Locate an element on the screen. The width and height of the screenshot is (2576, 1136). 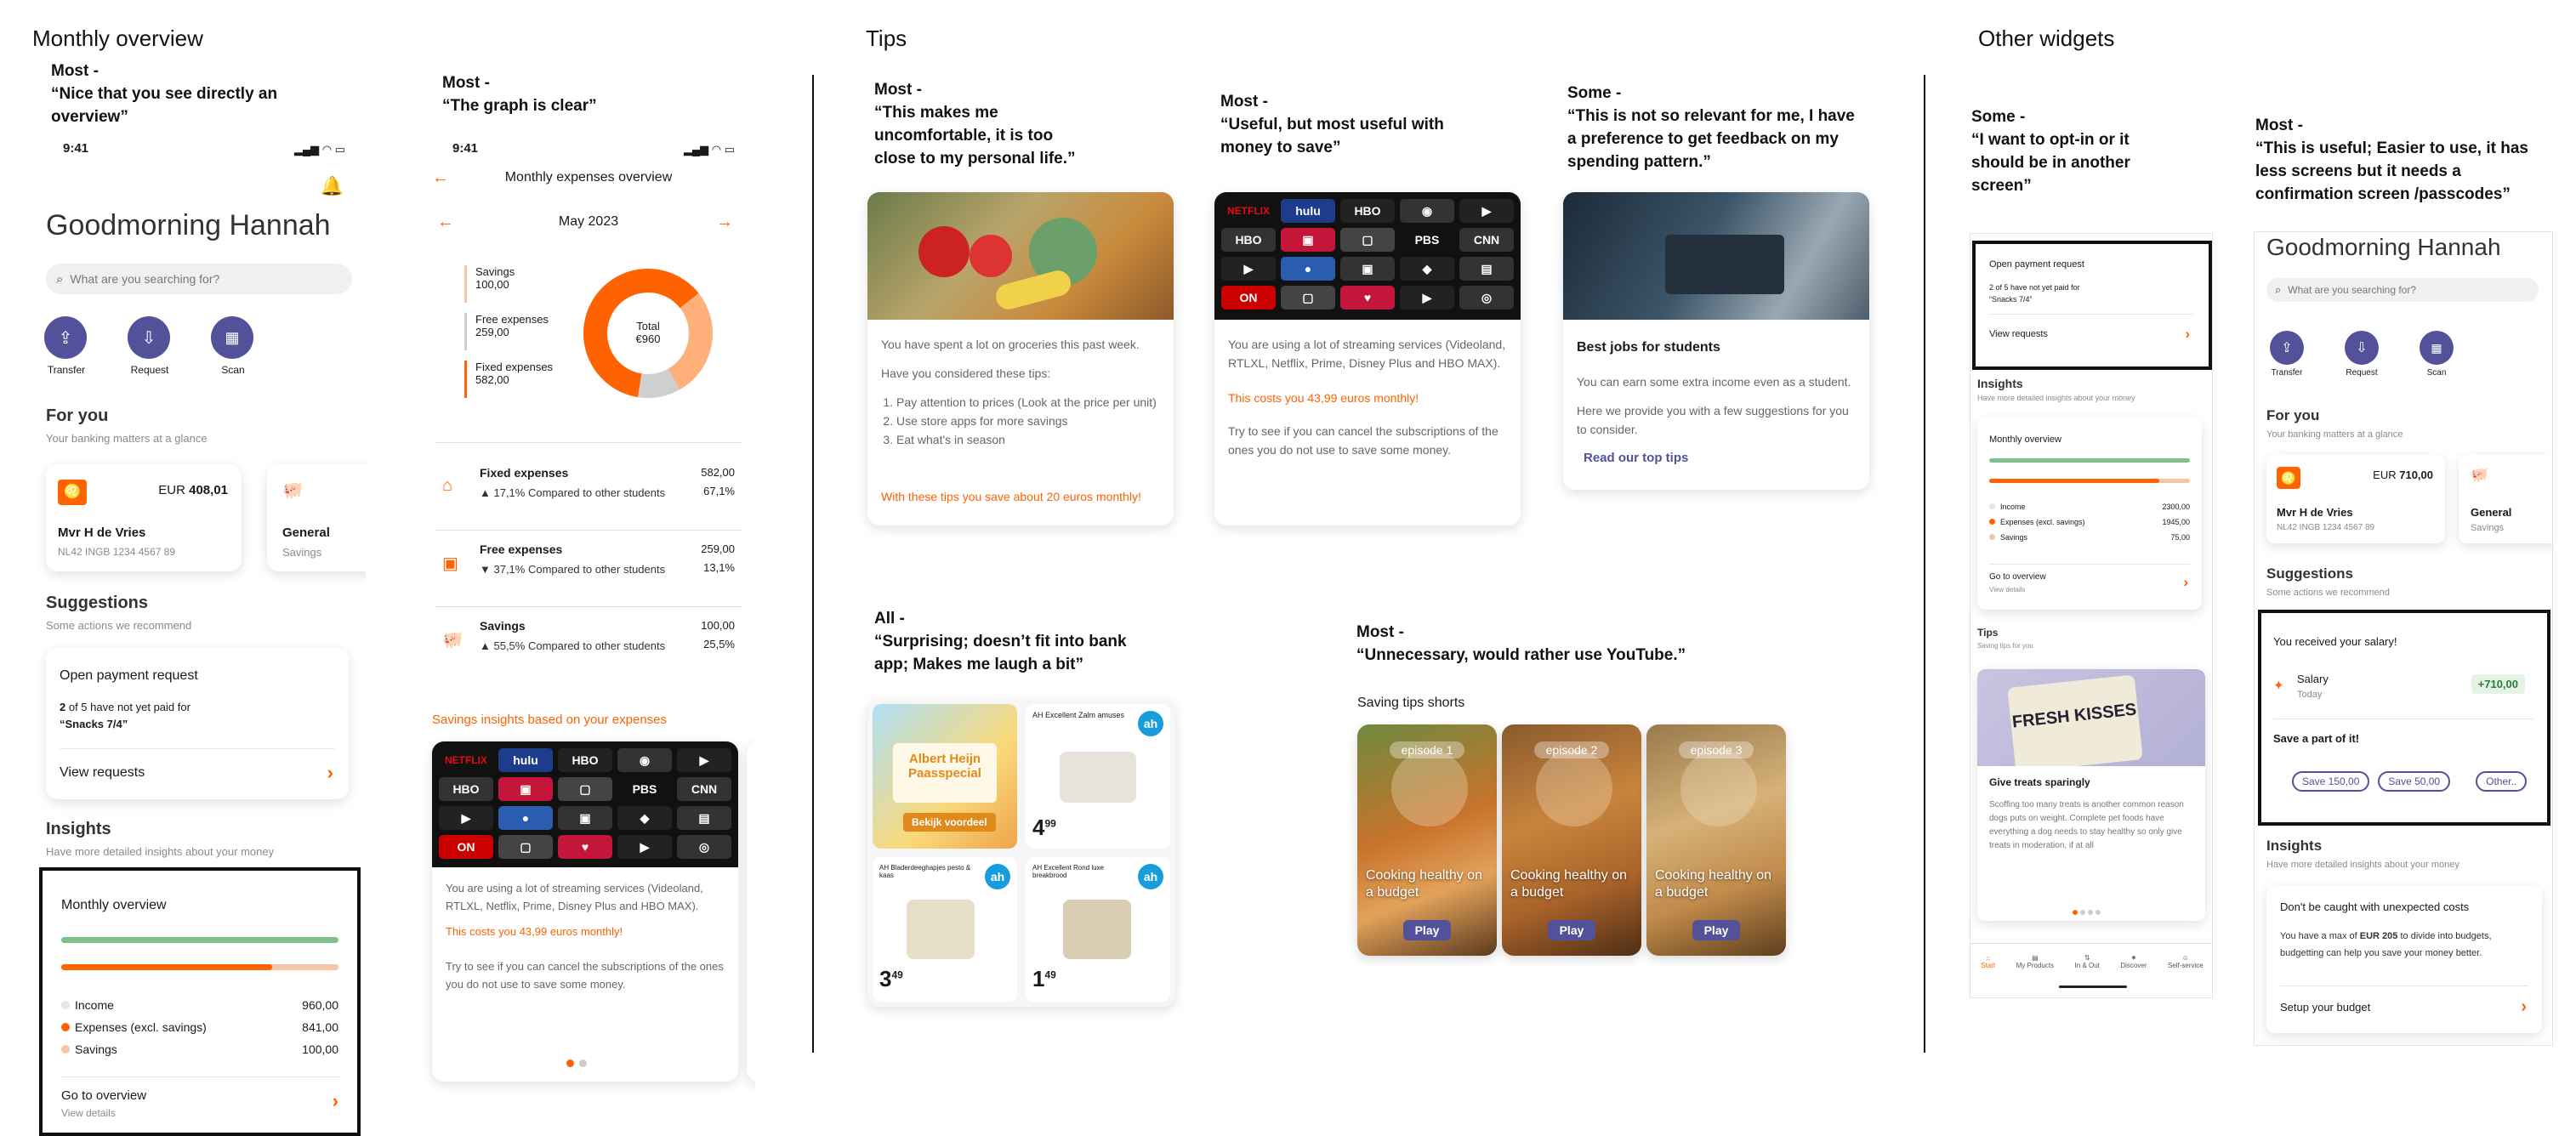
setup-budget-link: Setup your budget is located at coordinates (2325, 1007).